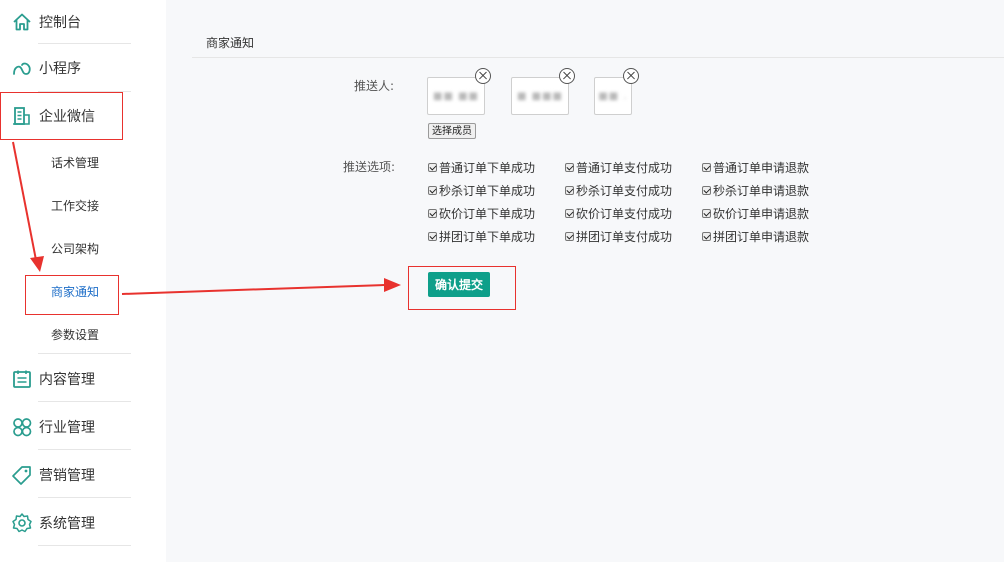  Describe the element at coordinates (83, 22) in the screenshot. I see `sidebar-item-dashboard: 控制台` at that location.